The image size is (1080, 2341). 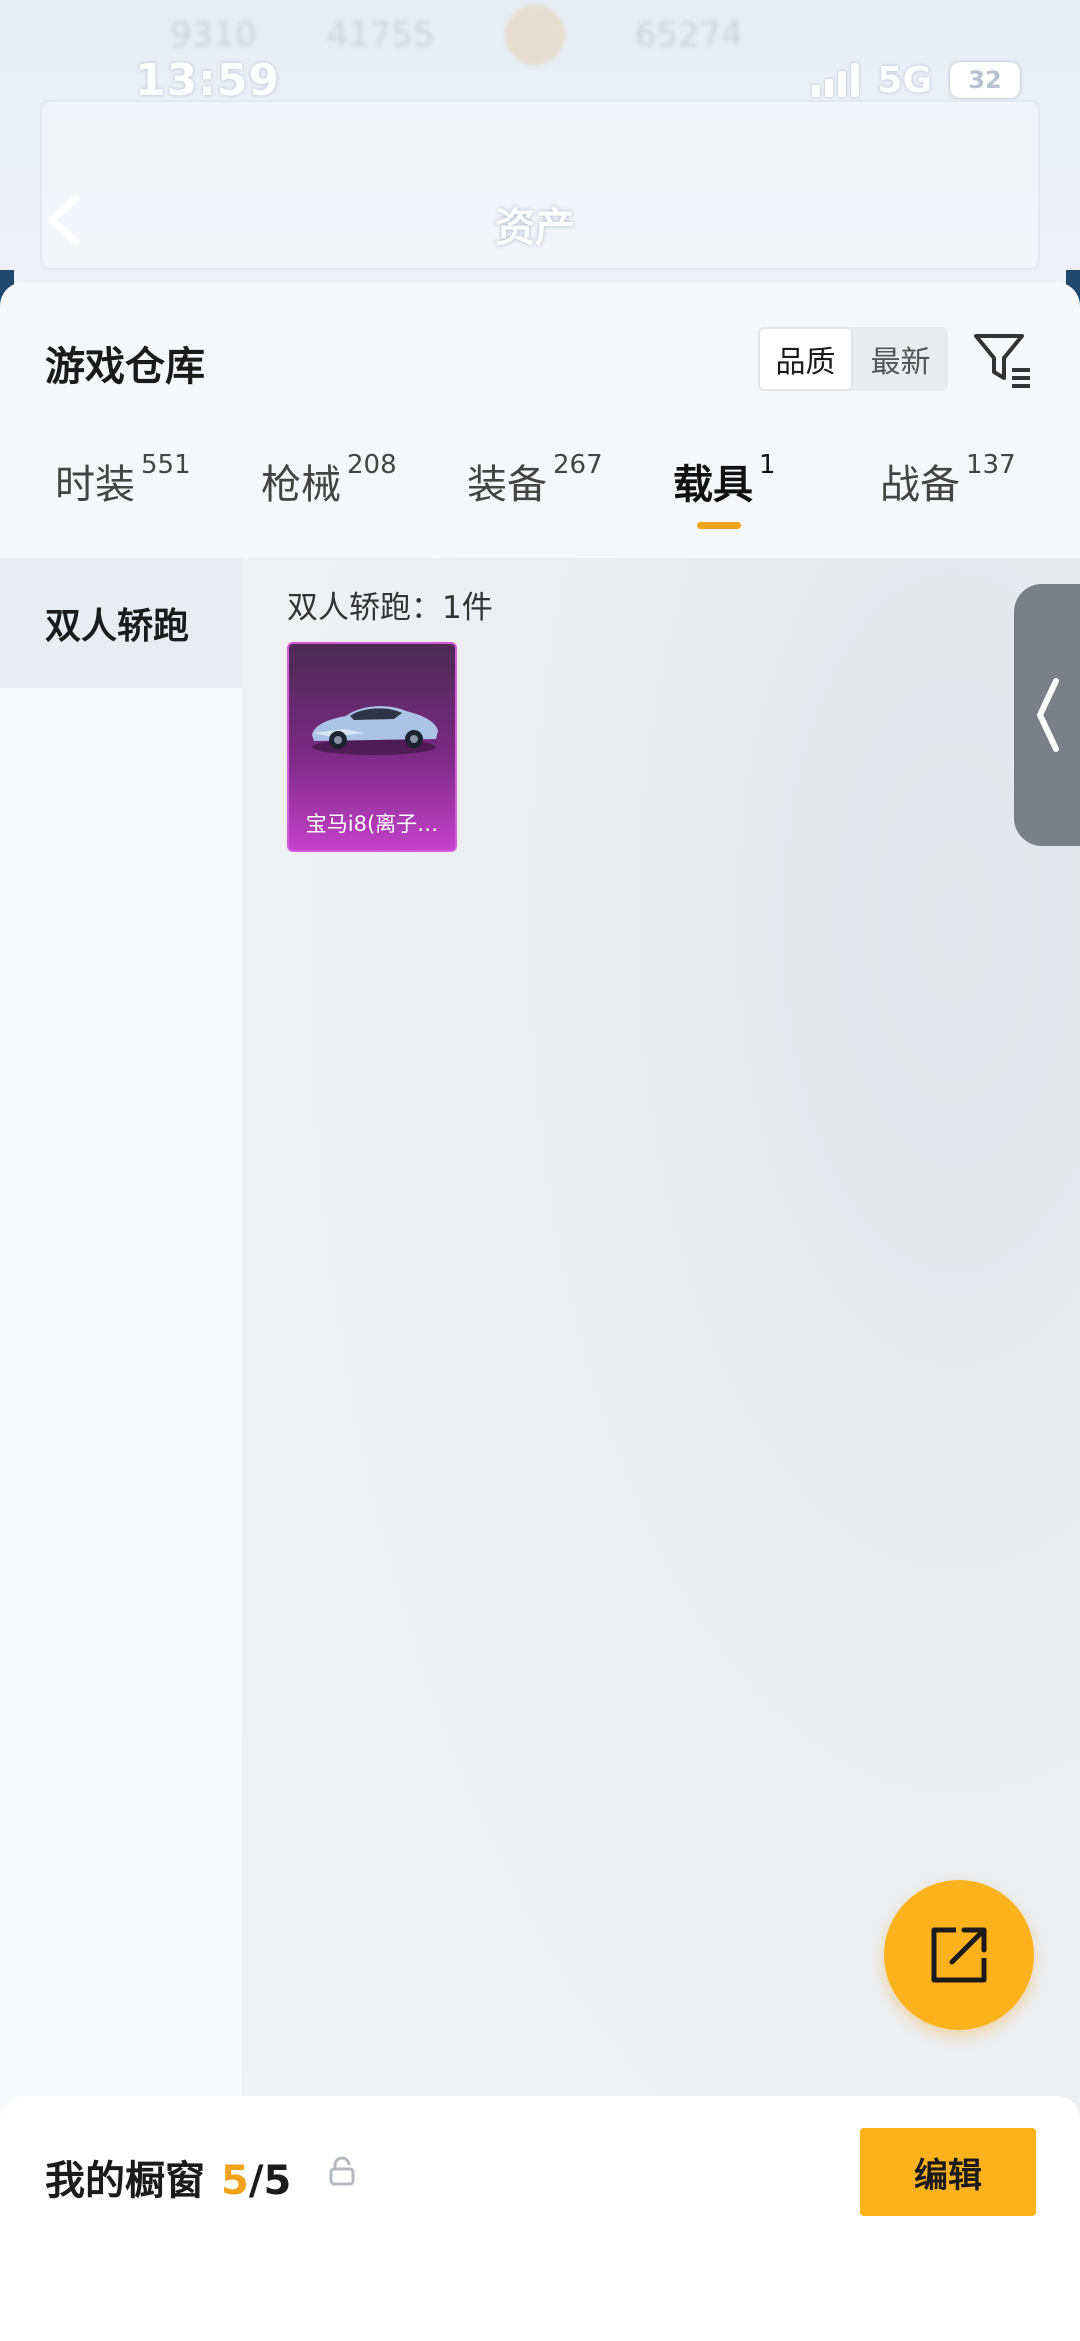 I want to click on tab-label: 装备, so click(x=507, y=485).